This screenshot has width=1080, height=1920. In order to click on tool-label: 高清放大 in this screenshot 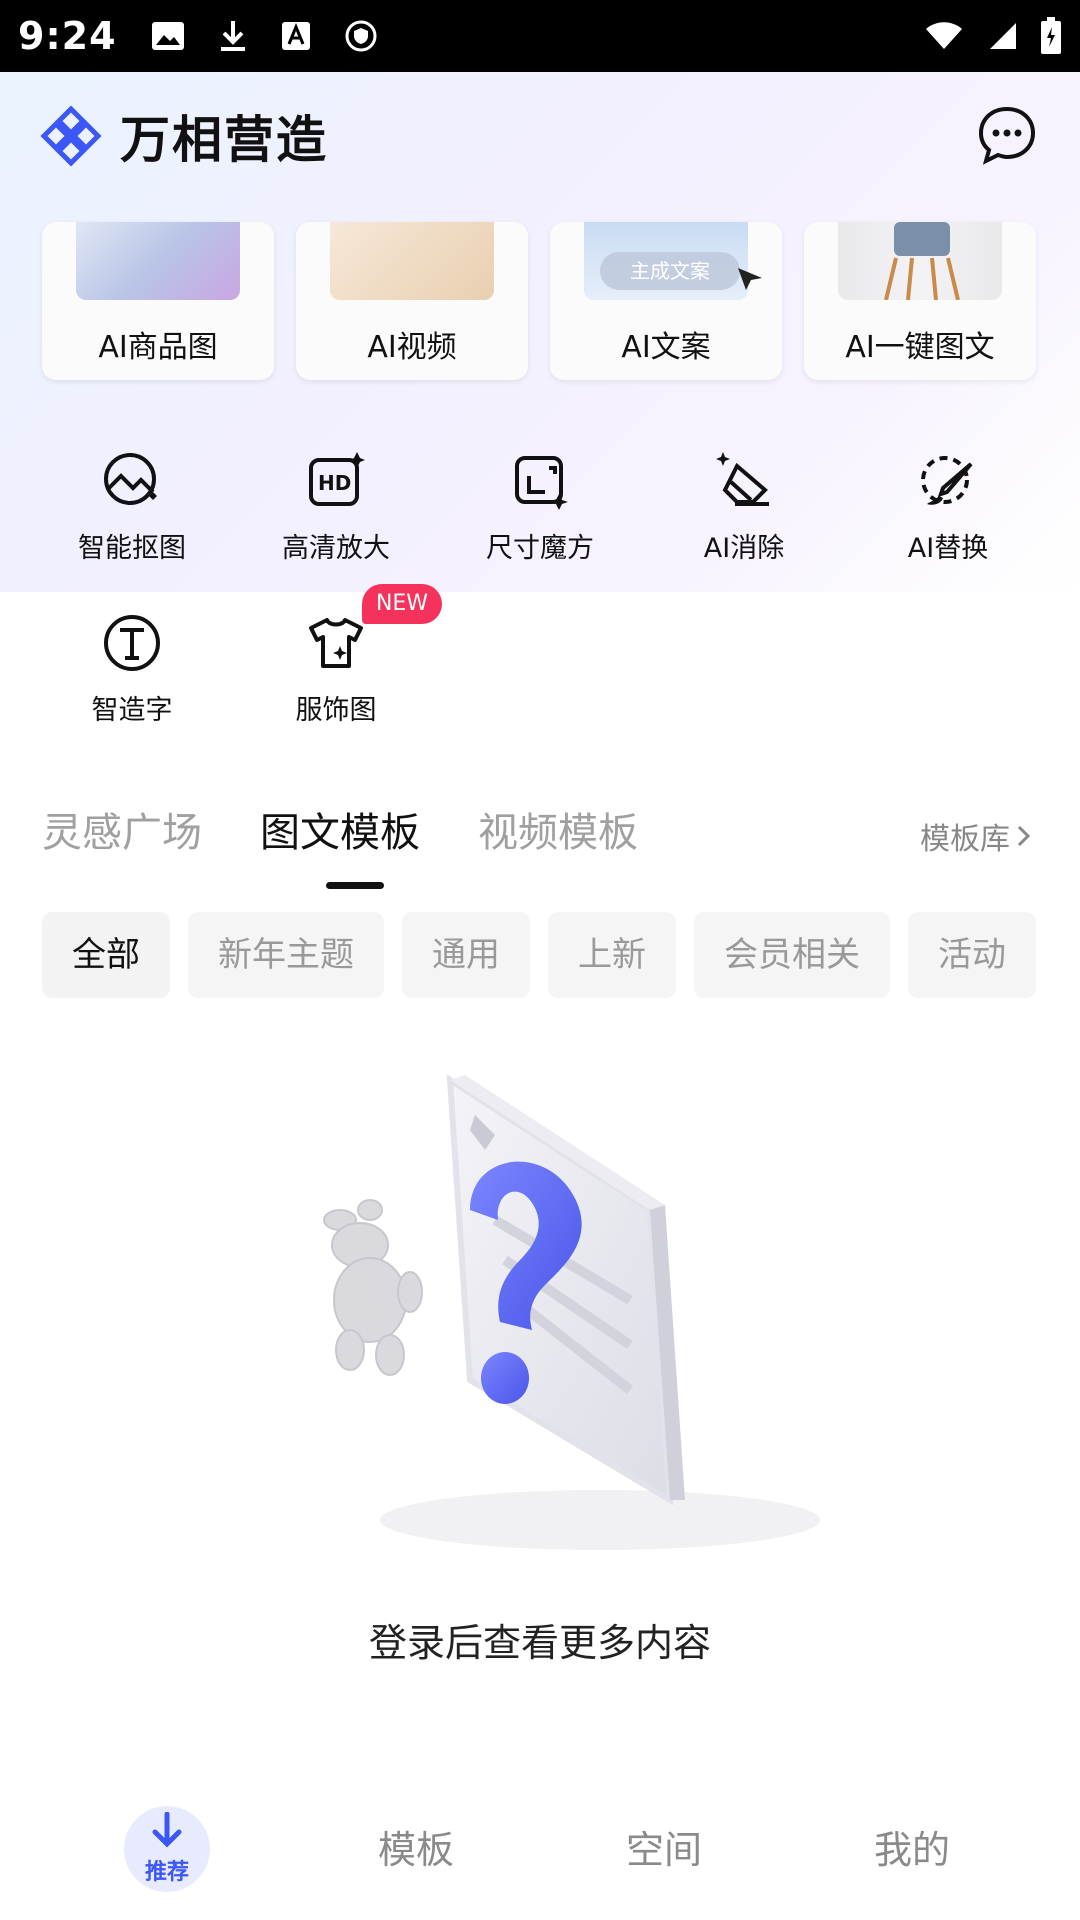, I will do `click(336, 548)`.